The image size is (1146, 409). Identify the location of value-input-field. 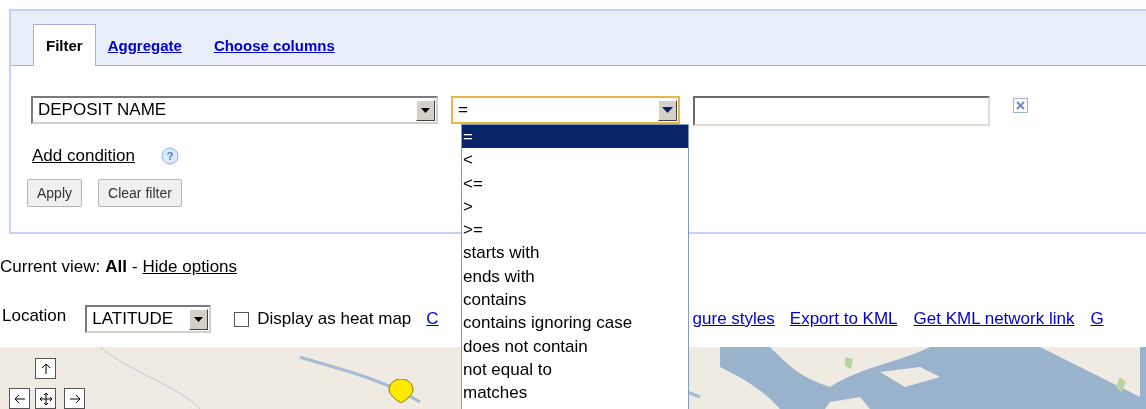
(841, 111).